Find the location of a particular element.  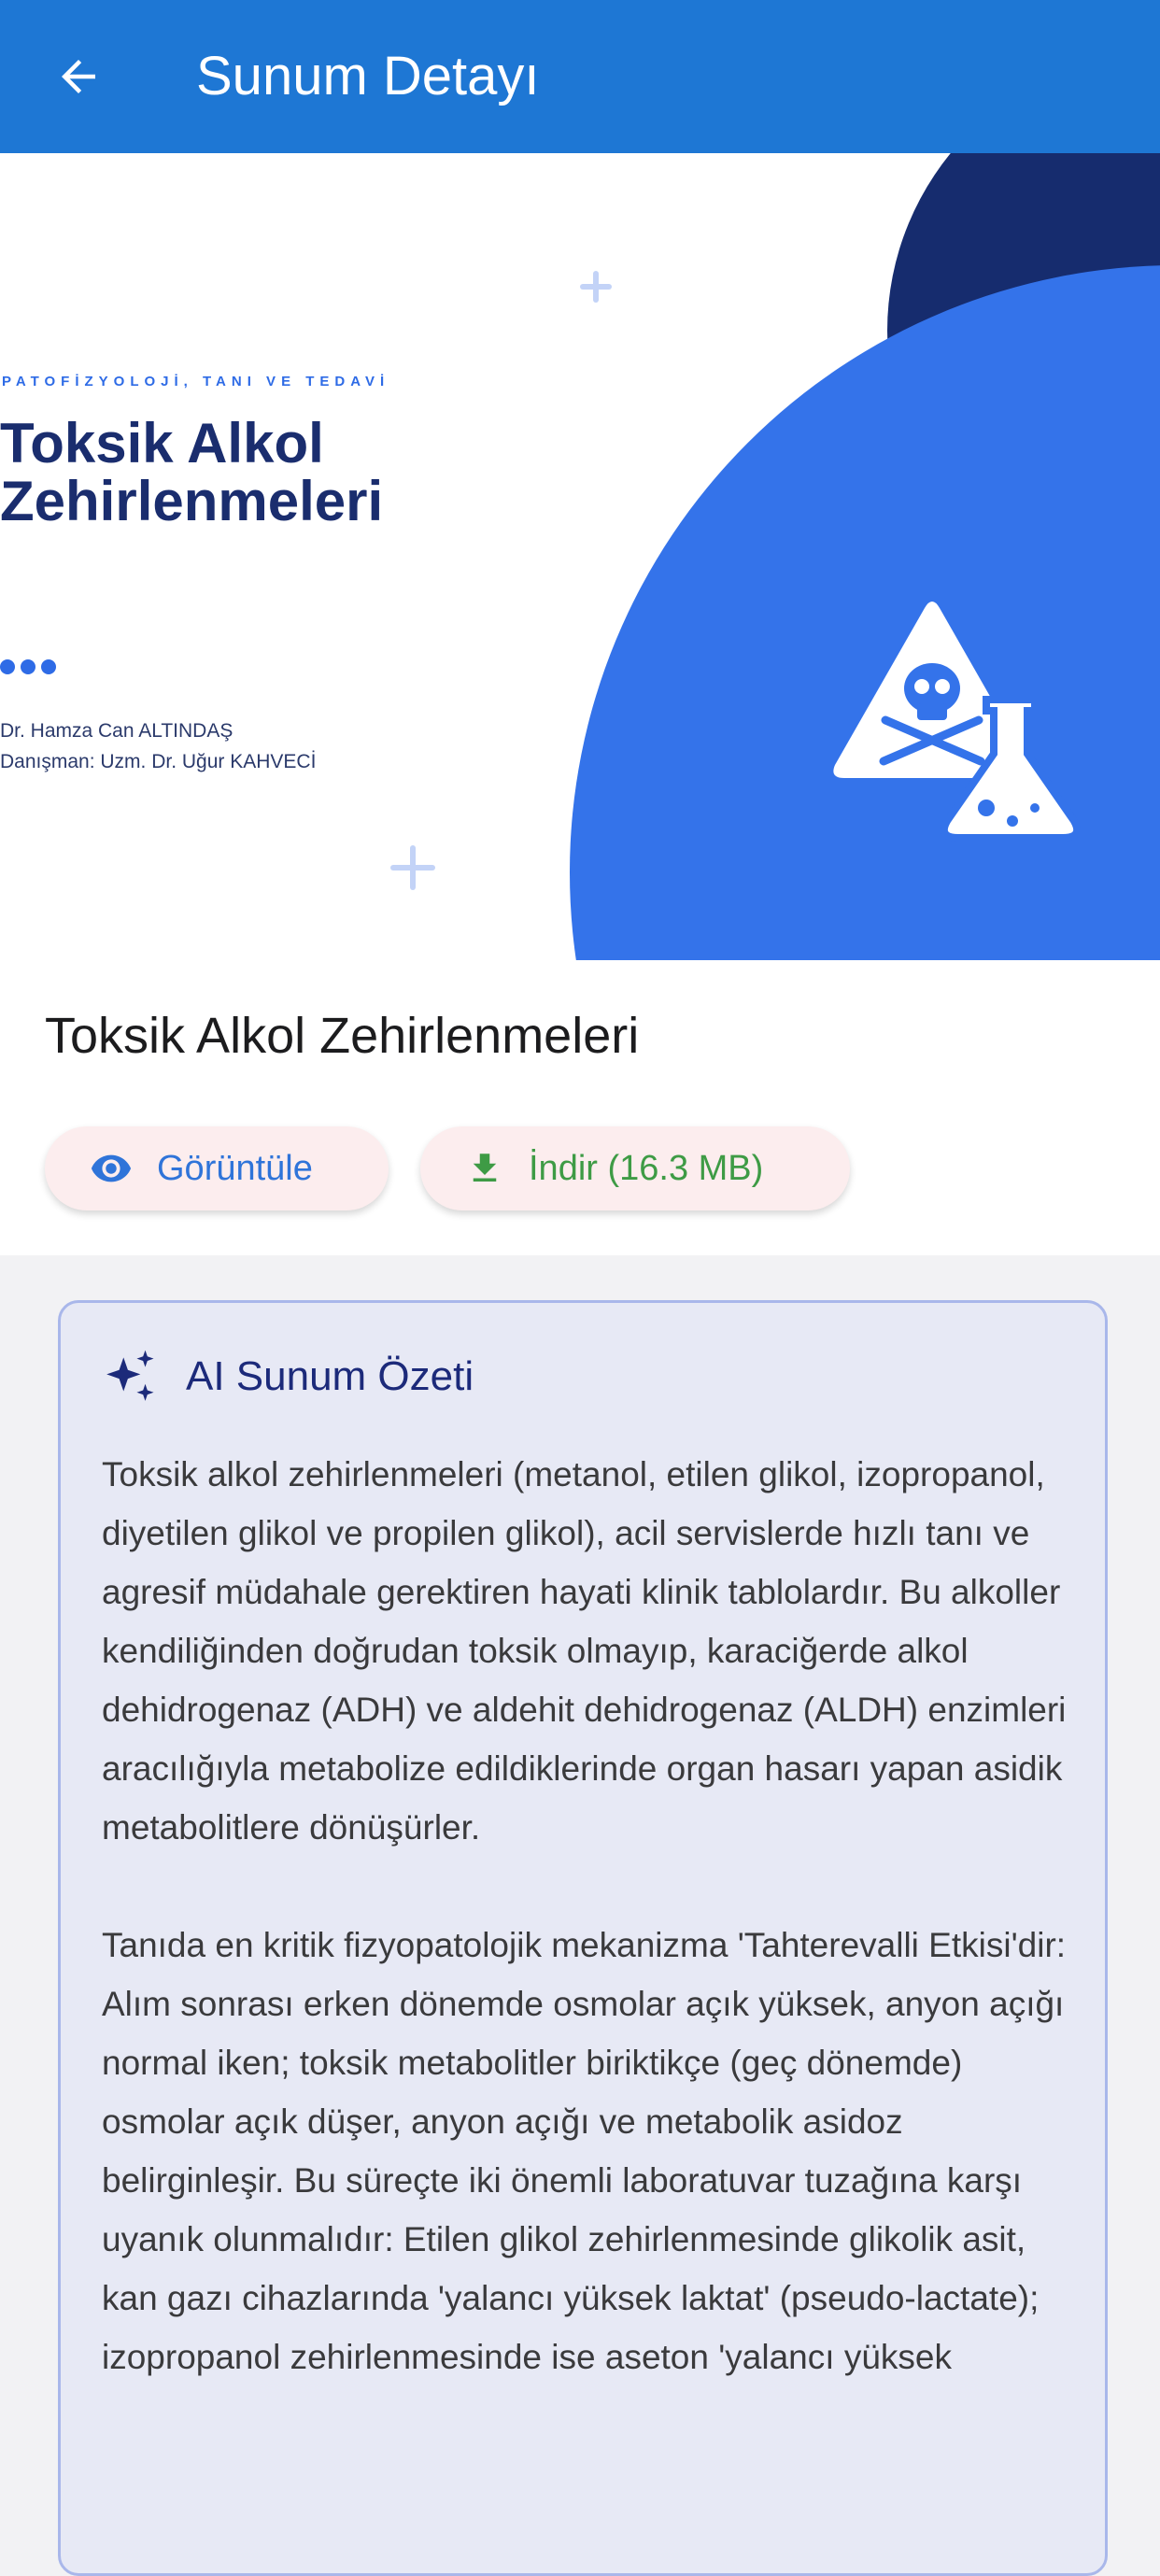

slide-dots is located at coordinates (28, 666).